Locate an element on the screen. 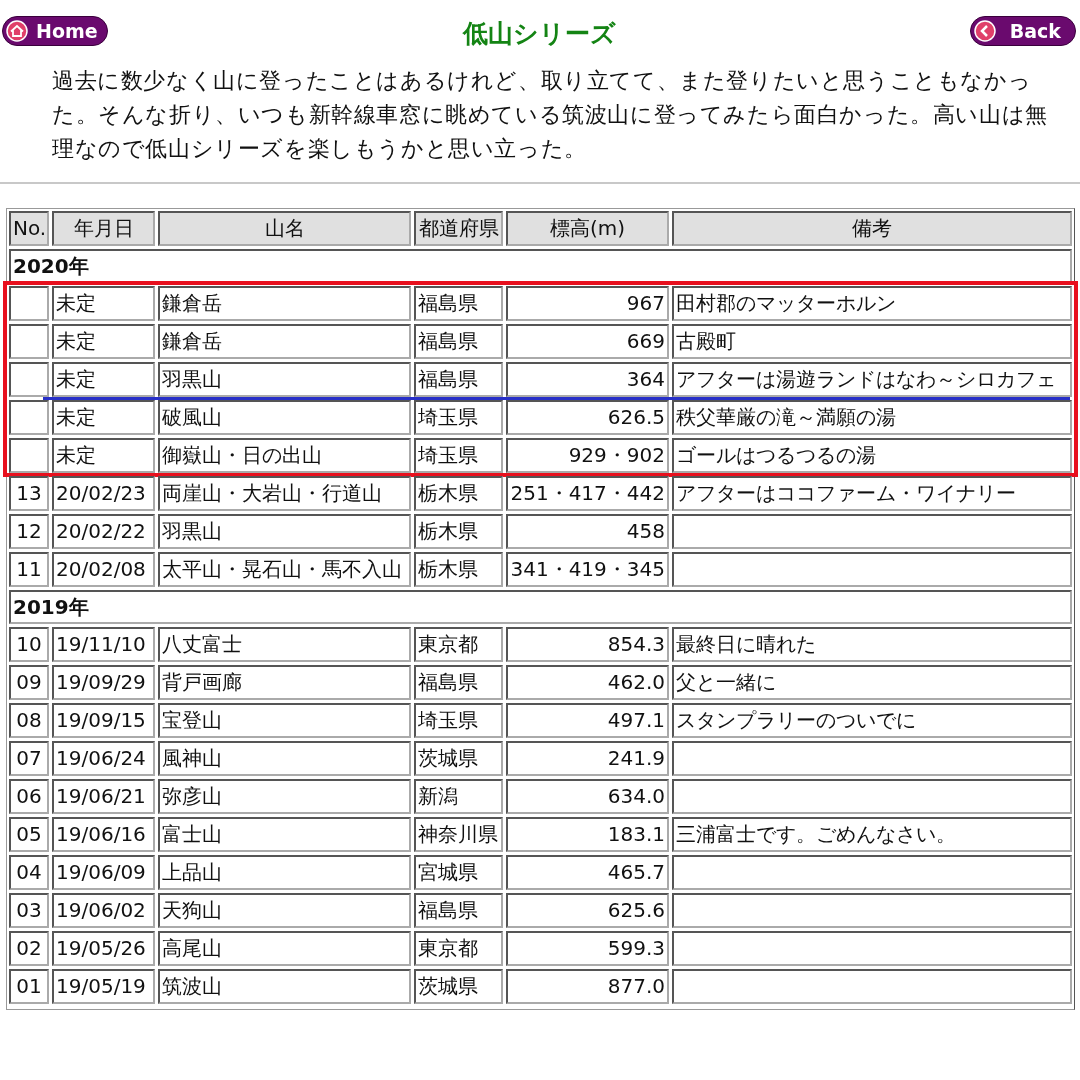  note-cell: 田村郡のマッターホルン is located at coordinates (872, 303).